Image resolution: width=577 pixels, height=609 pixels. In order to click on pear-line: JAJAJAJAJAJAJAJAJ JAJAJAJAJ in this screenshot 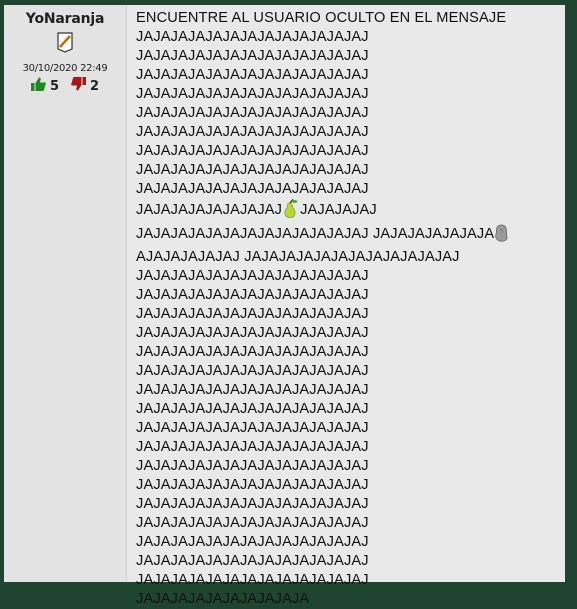, I will do `click(346, 211)`.